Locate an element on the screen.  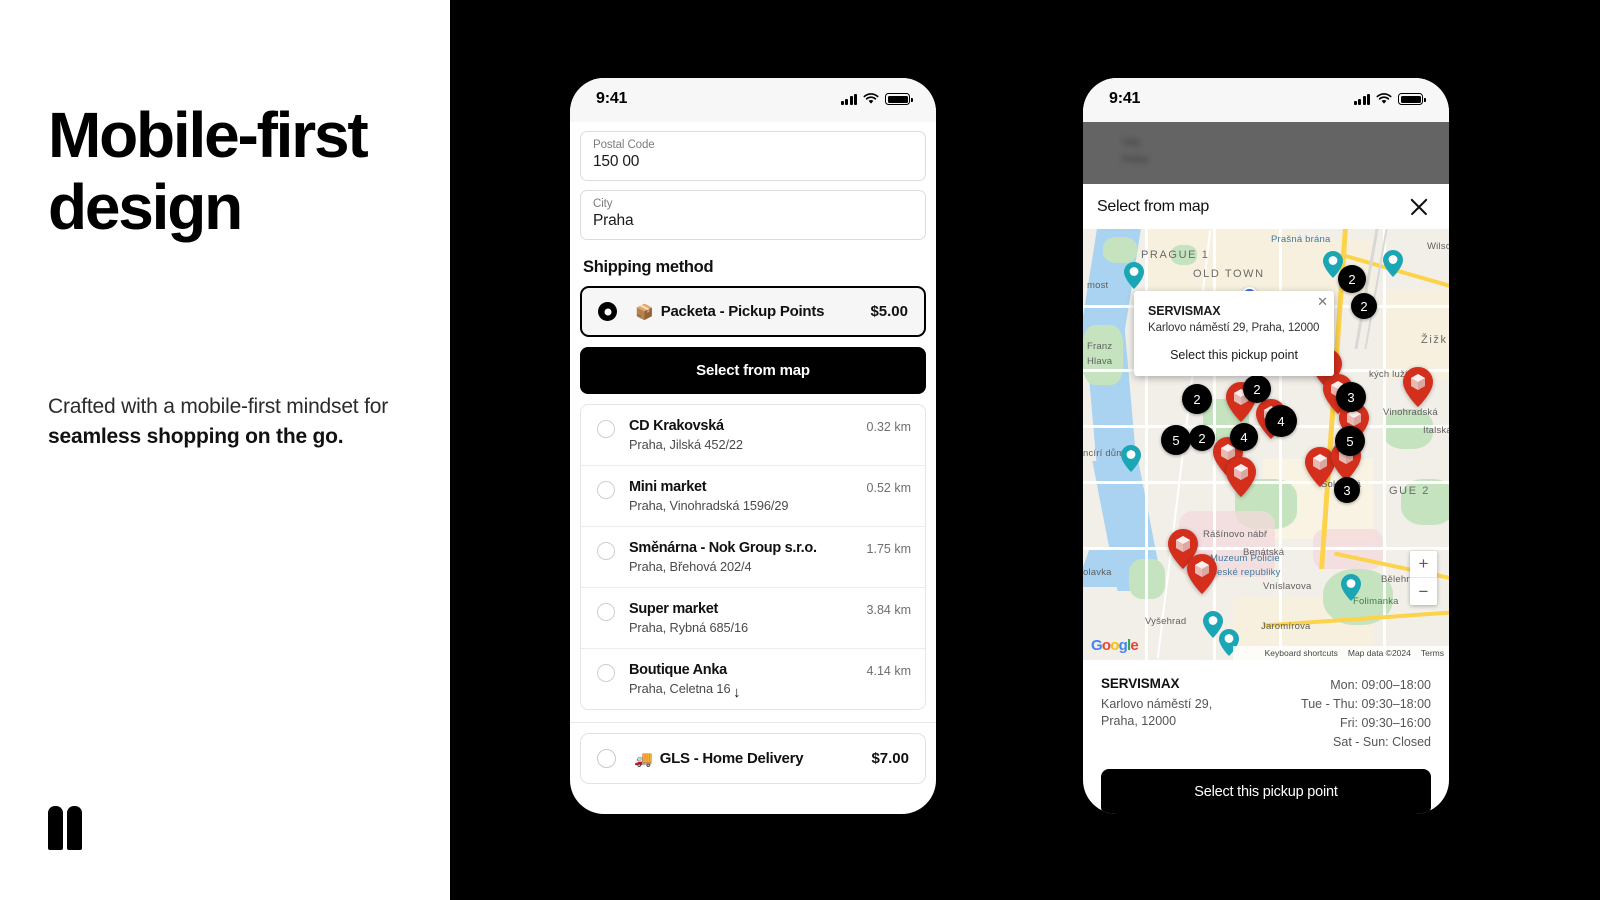
shipping-method-heading: Shipping method is located at coordinates (648, 267).